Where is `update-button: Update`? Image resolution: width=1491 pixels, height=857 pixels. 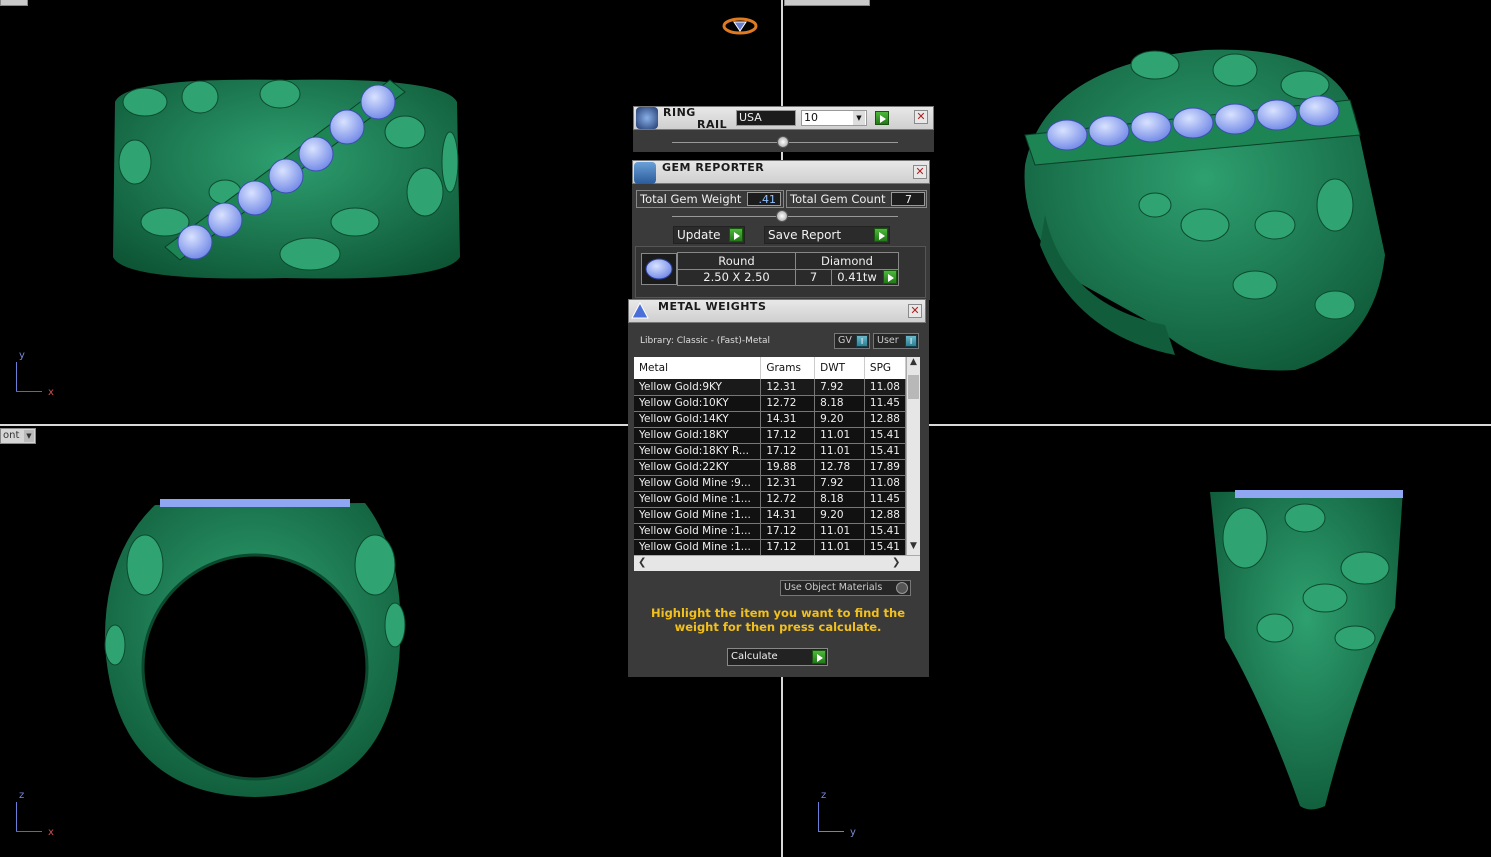 update-button: Update is located at coordinates (709, 235).